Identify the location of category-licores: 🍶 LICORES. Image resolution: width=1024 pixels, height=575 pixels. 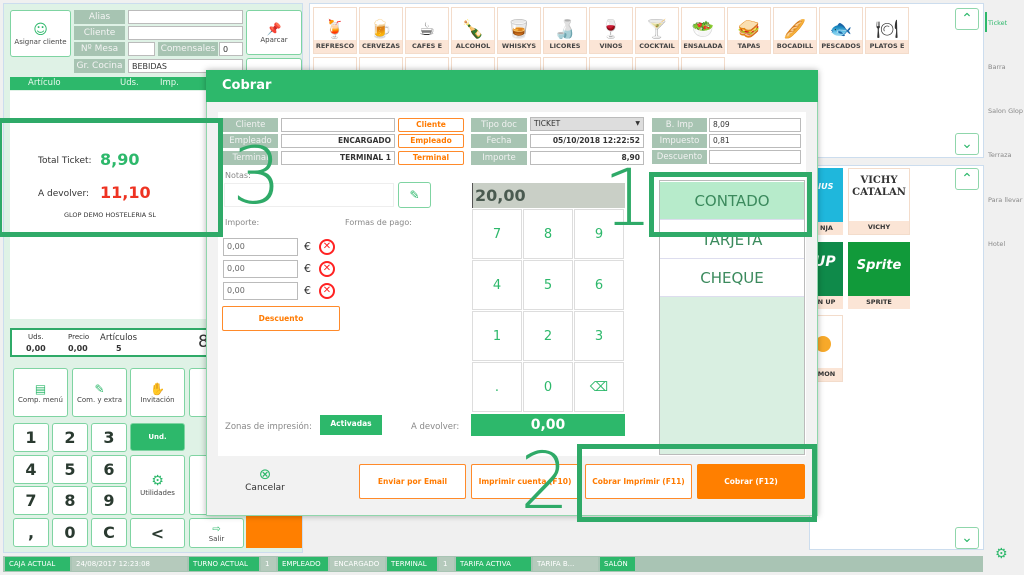
(565, 30).